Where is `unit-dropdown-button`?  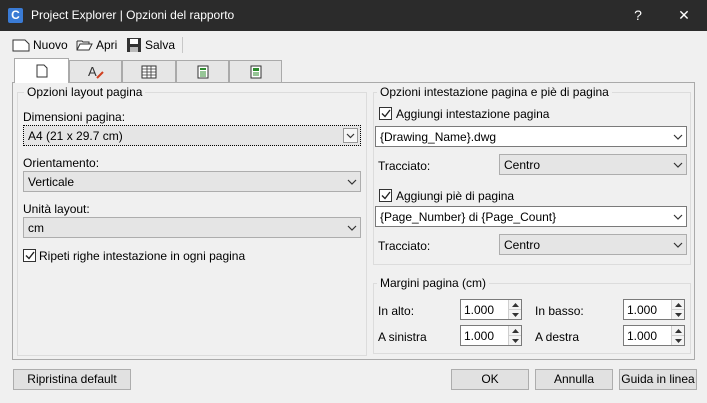 unit-dropdown-button is located at coordinates (352, 227).